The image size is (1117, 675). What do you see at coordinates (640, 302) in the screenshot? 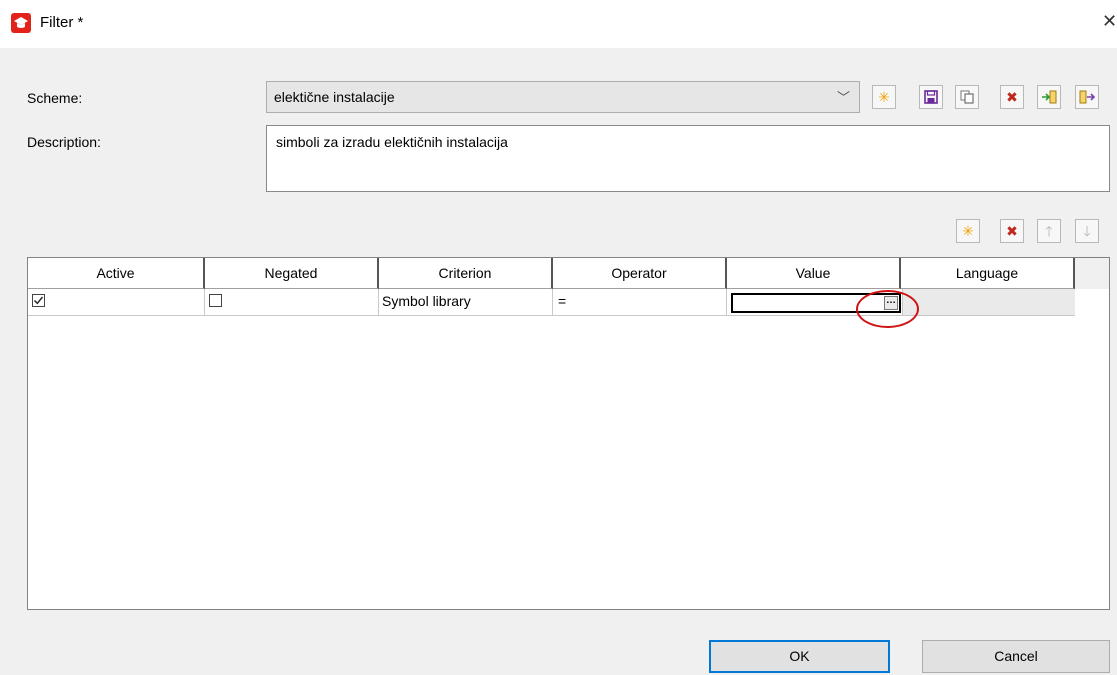
I see `grid-cell-operator: =` at bounding box center [640, 302].